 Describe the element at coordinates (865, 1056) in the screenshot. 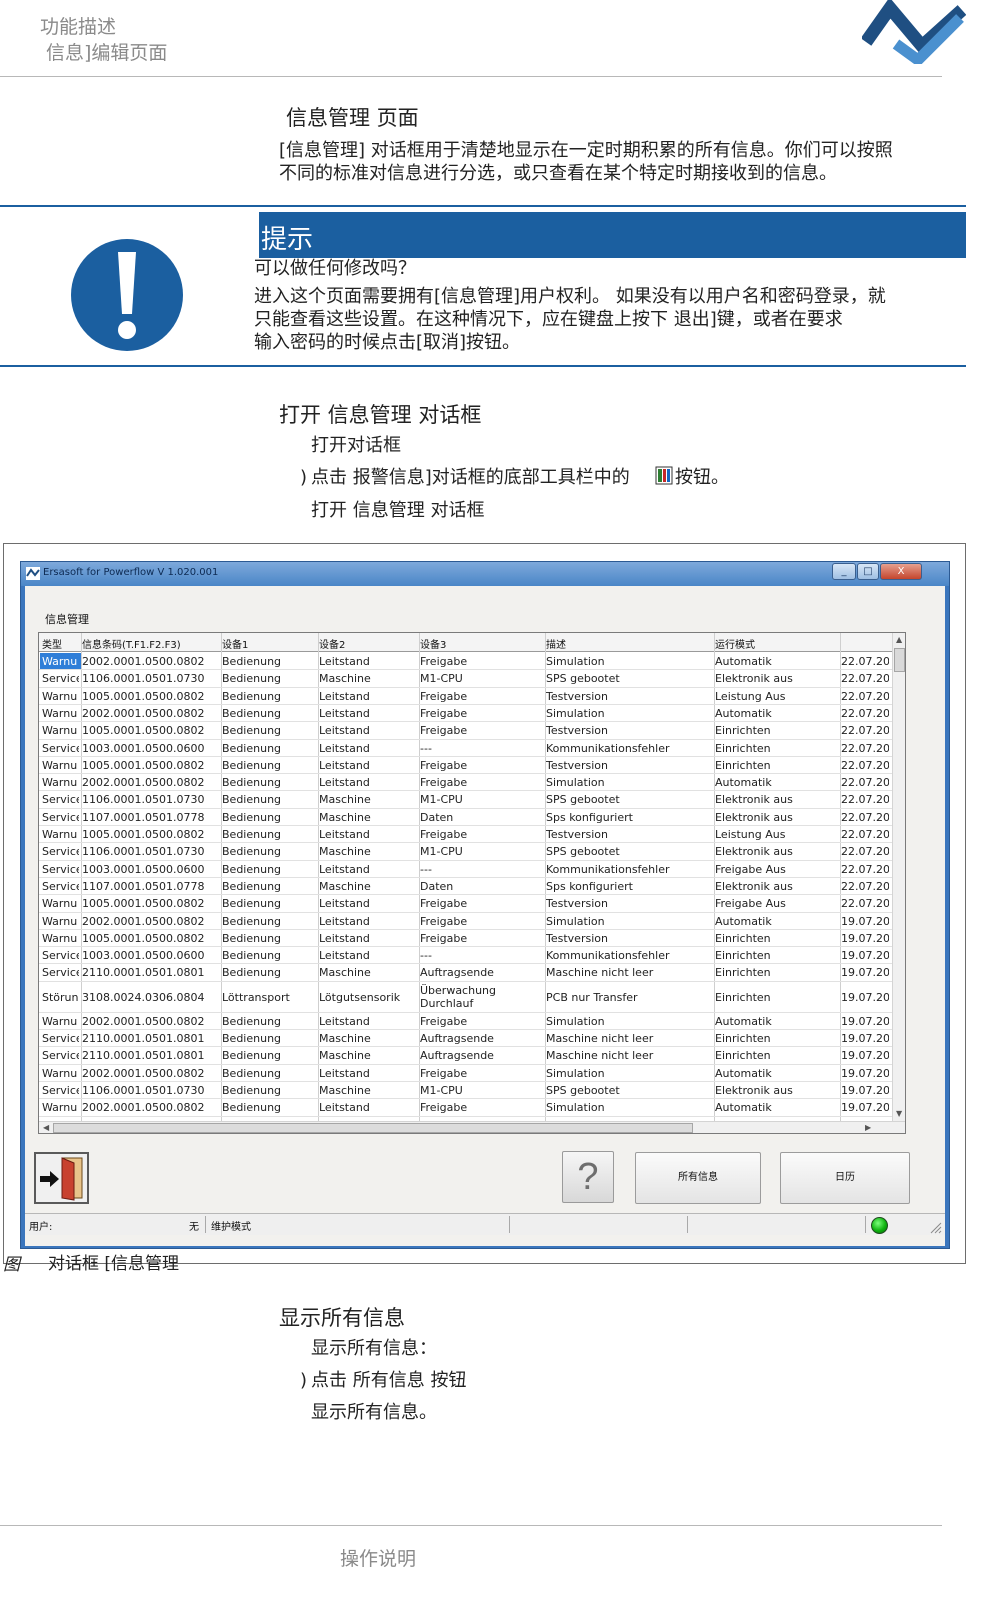

I see `table-cell: 19.07.20` at that location.